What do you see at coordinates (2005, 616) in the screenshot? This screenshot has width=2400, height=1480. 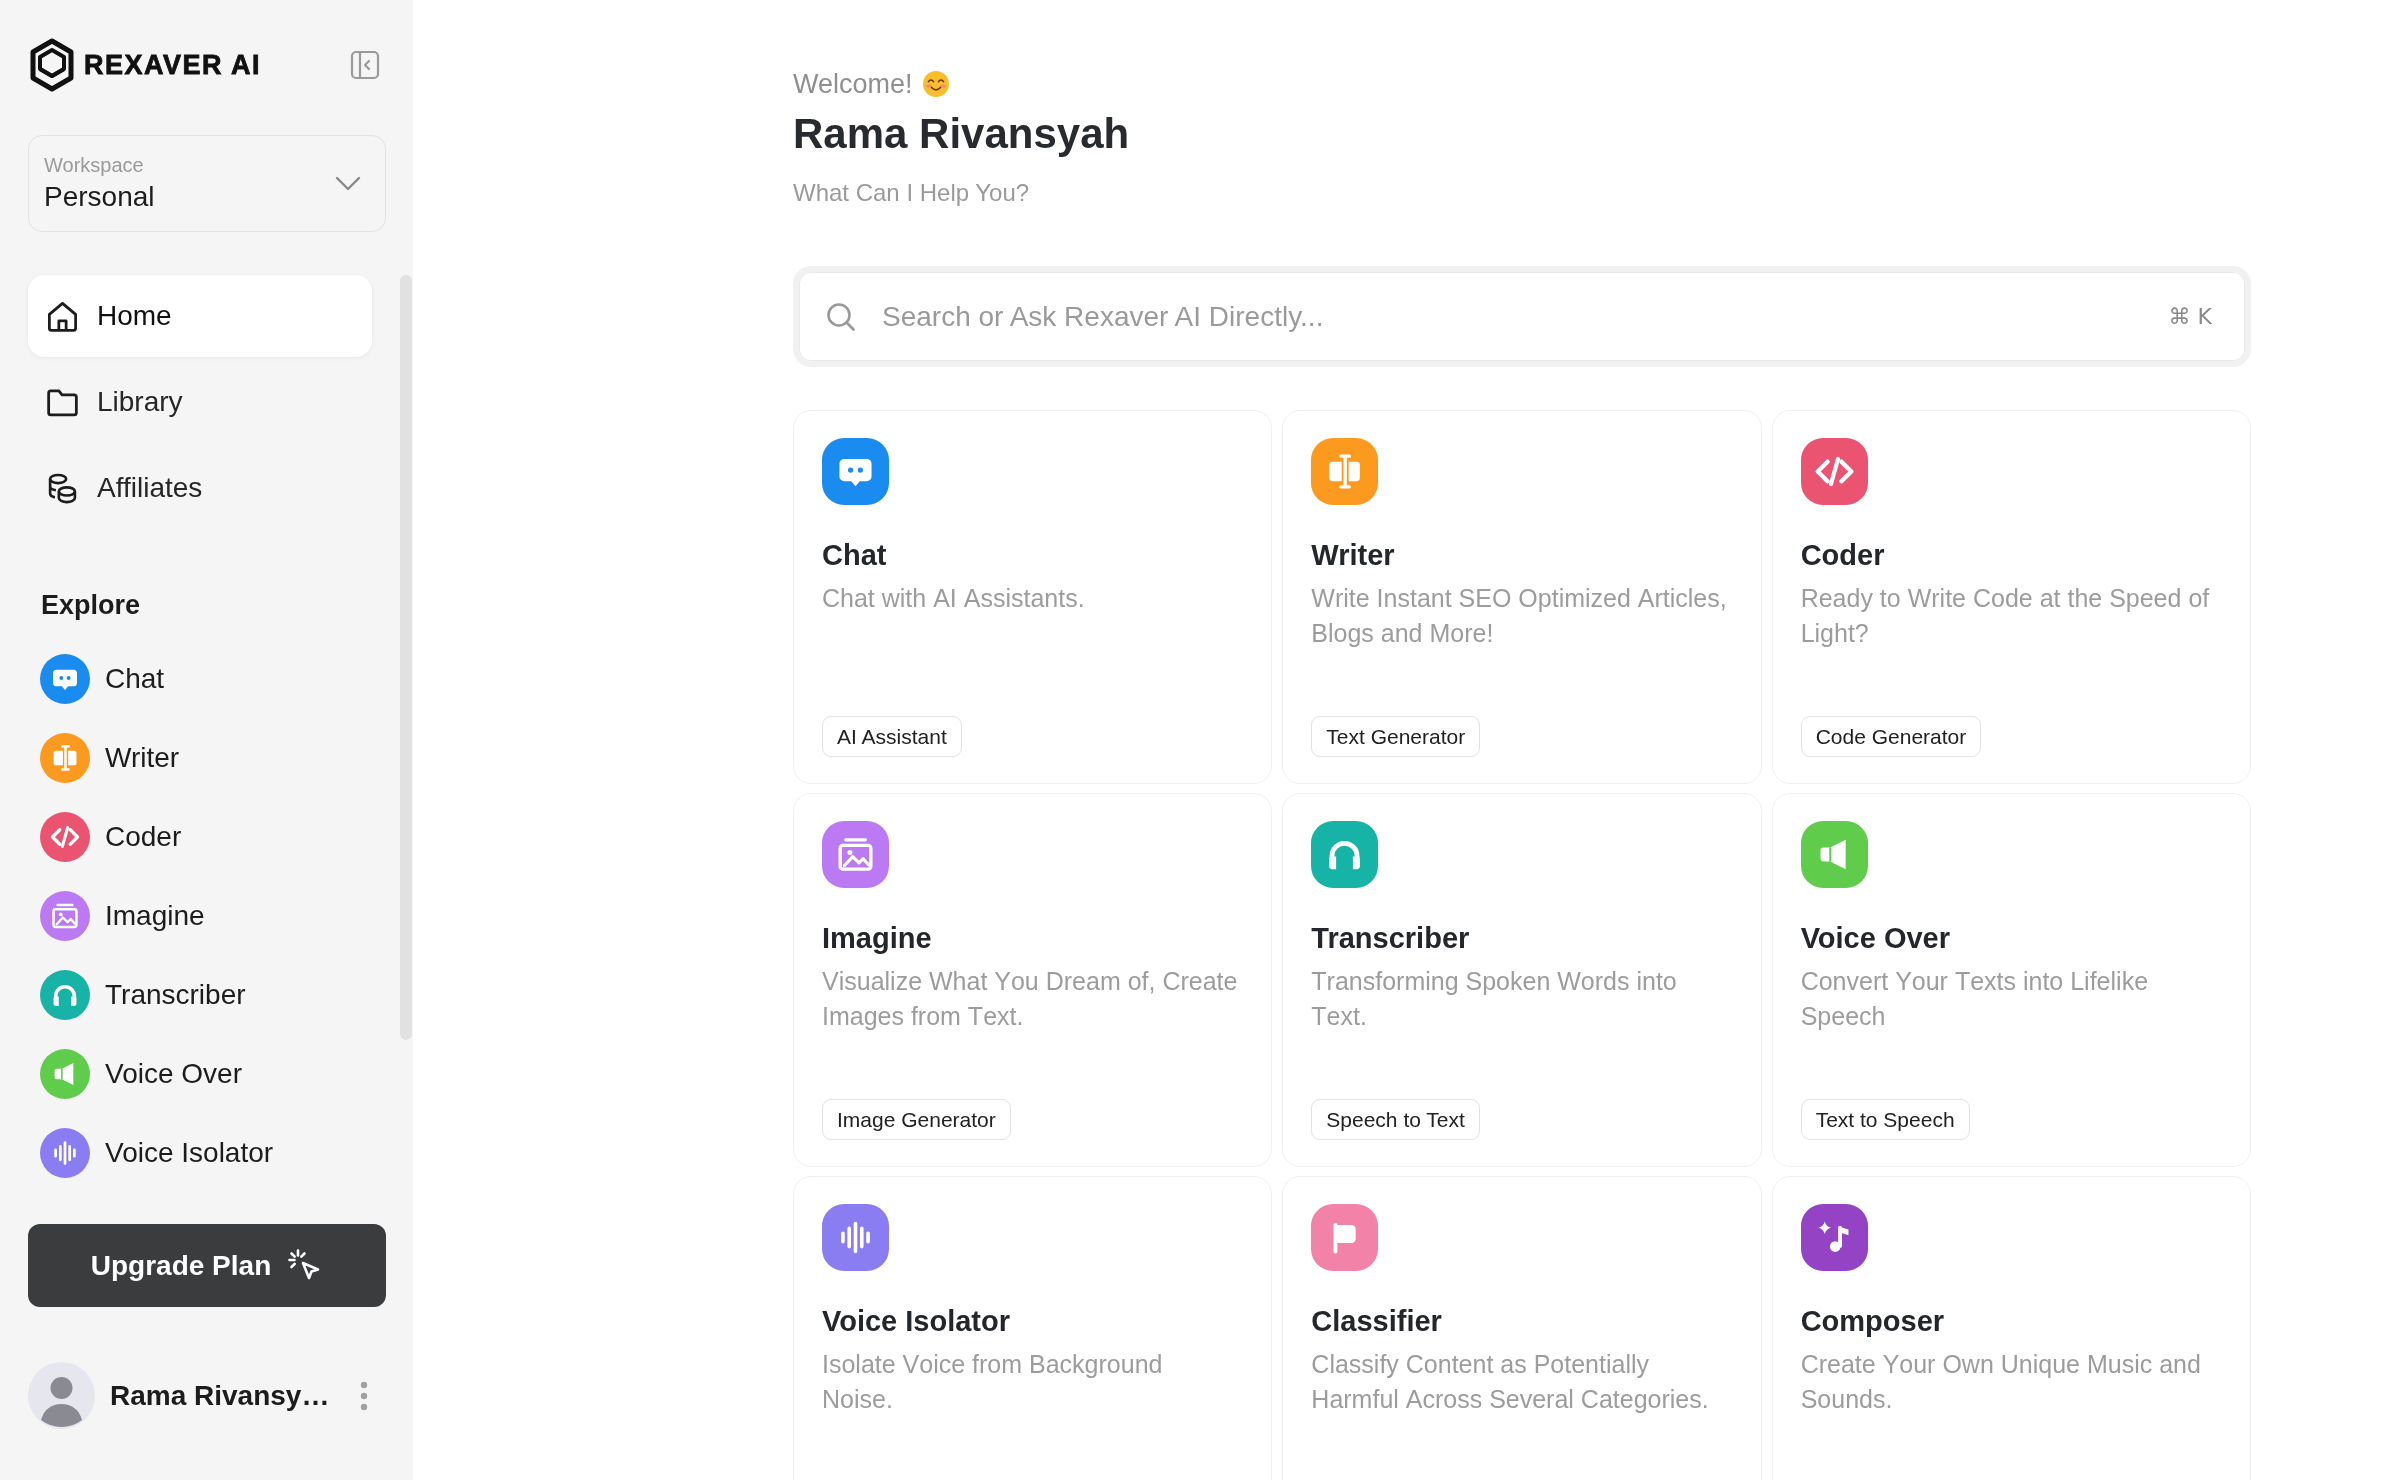 I see `card-description: Ready to Write Code at the Speed of Light?` at bounding box center [2005, 616].